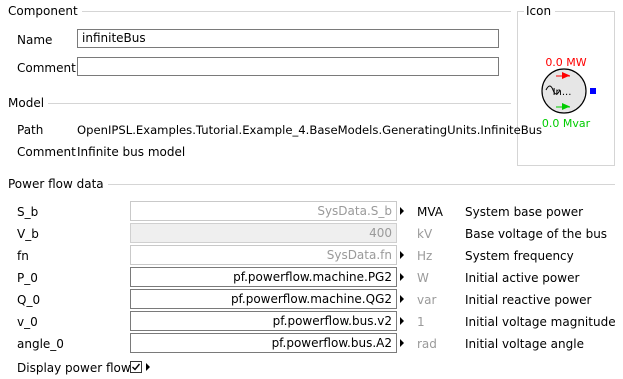 This screenshot has width=623, height=379. I want to click on infinite-bus-icon: 0.0 MW In... 0.0 Mvar, so click(568, 93).